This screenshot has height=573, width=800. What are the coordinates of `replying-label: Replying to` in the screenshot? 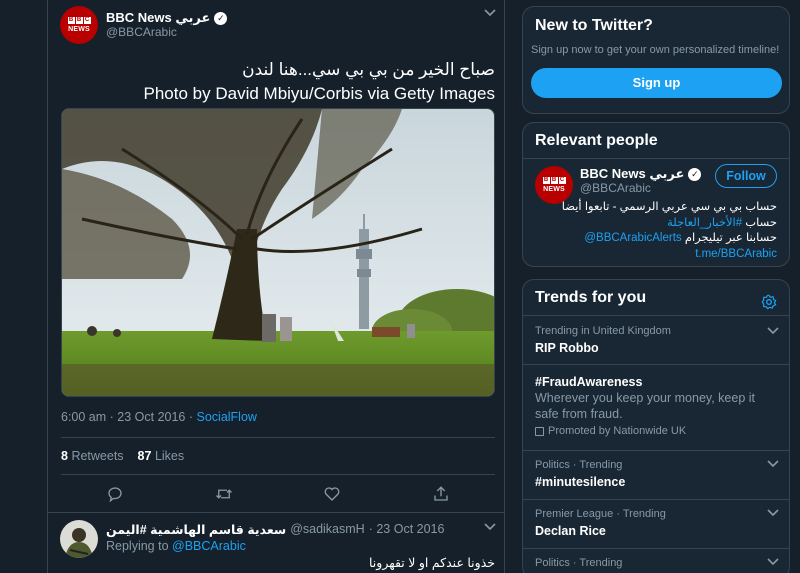 It's located at (137, 546).